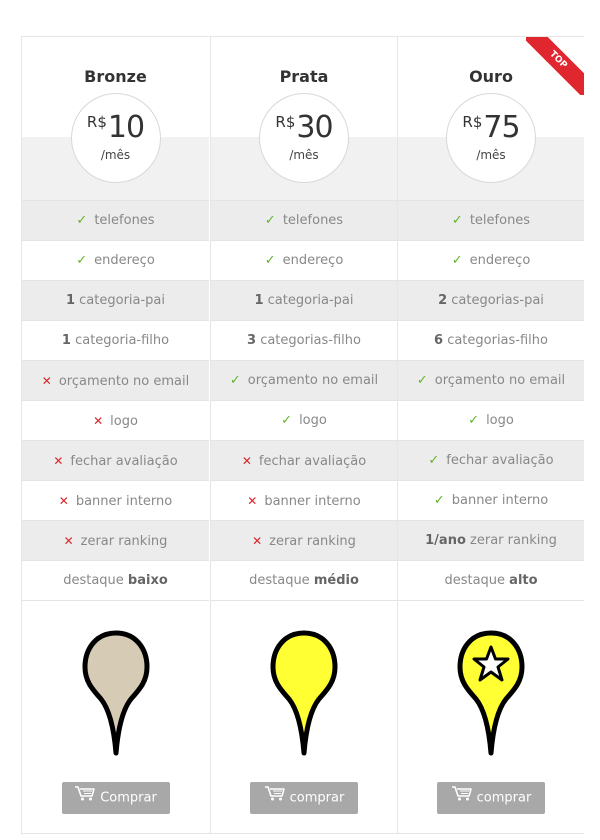 The image size is (600, 840). What do you see at coordinates (314, 127) in the screenshot?
I see `price-amount: 30` at bounding box center [314, 127].